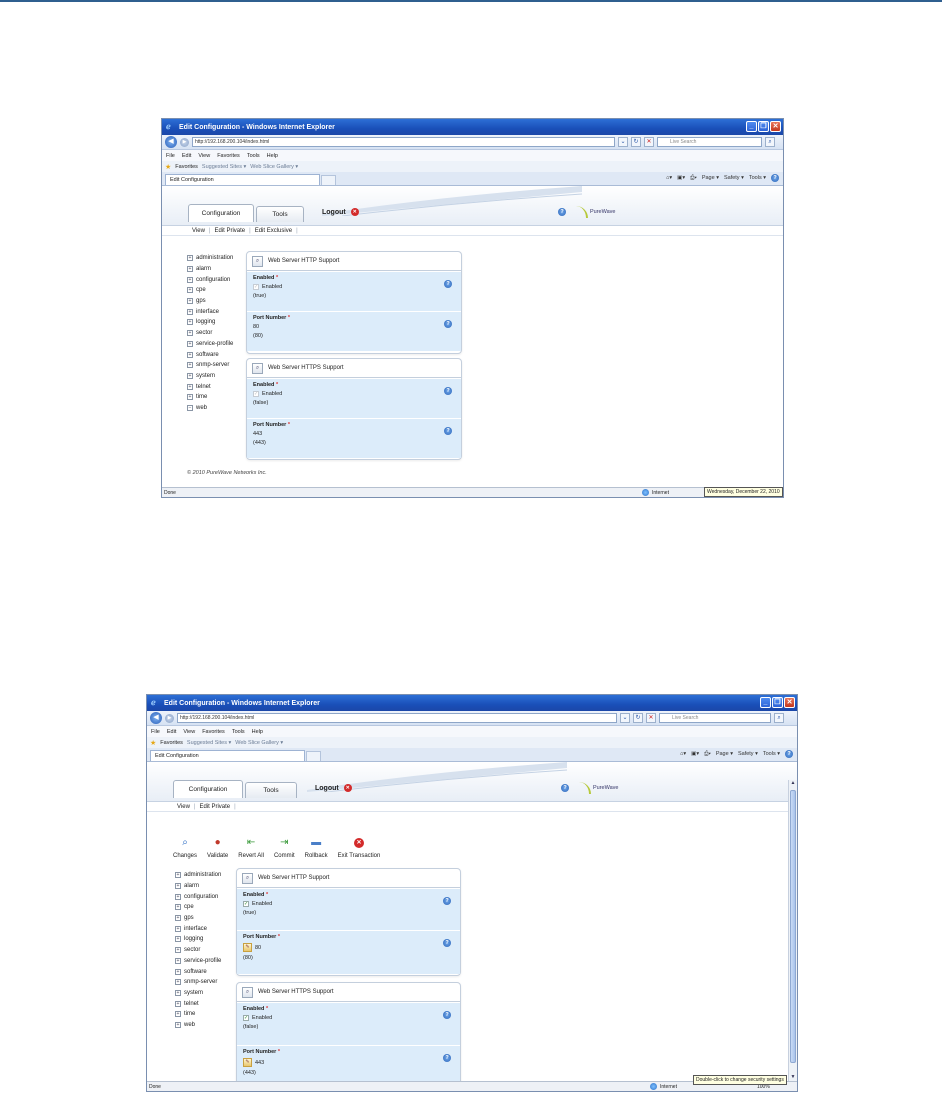 This screenshot has height=1098, width=942. What do you see at coordinates (771, 754) in the screenshot?
I see `tools-menu: Tools ▾` at bounding box center [771, 754].